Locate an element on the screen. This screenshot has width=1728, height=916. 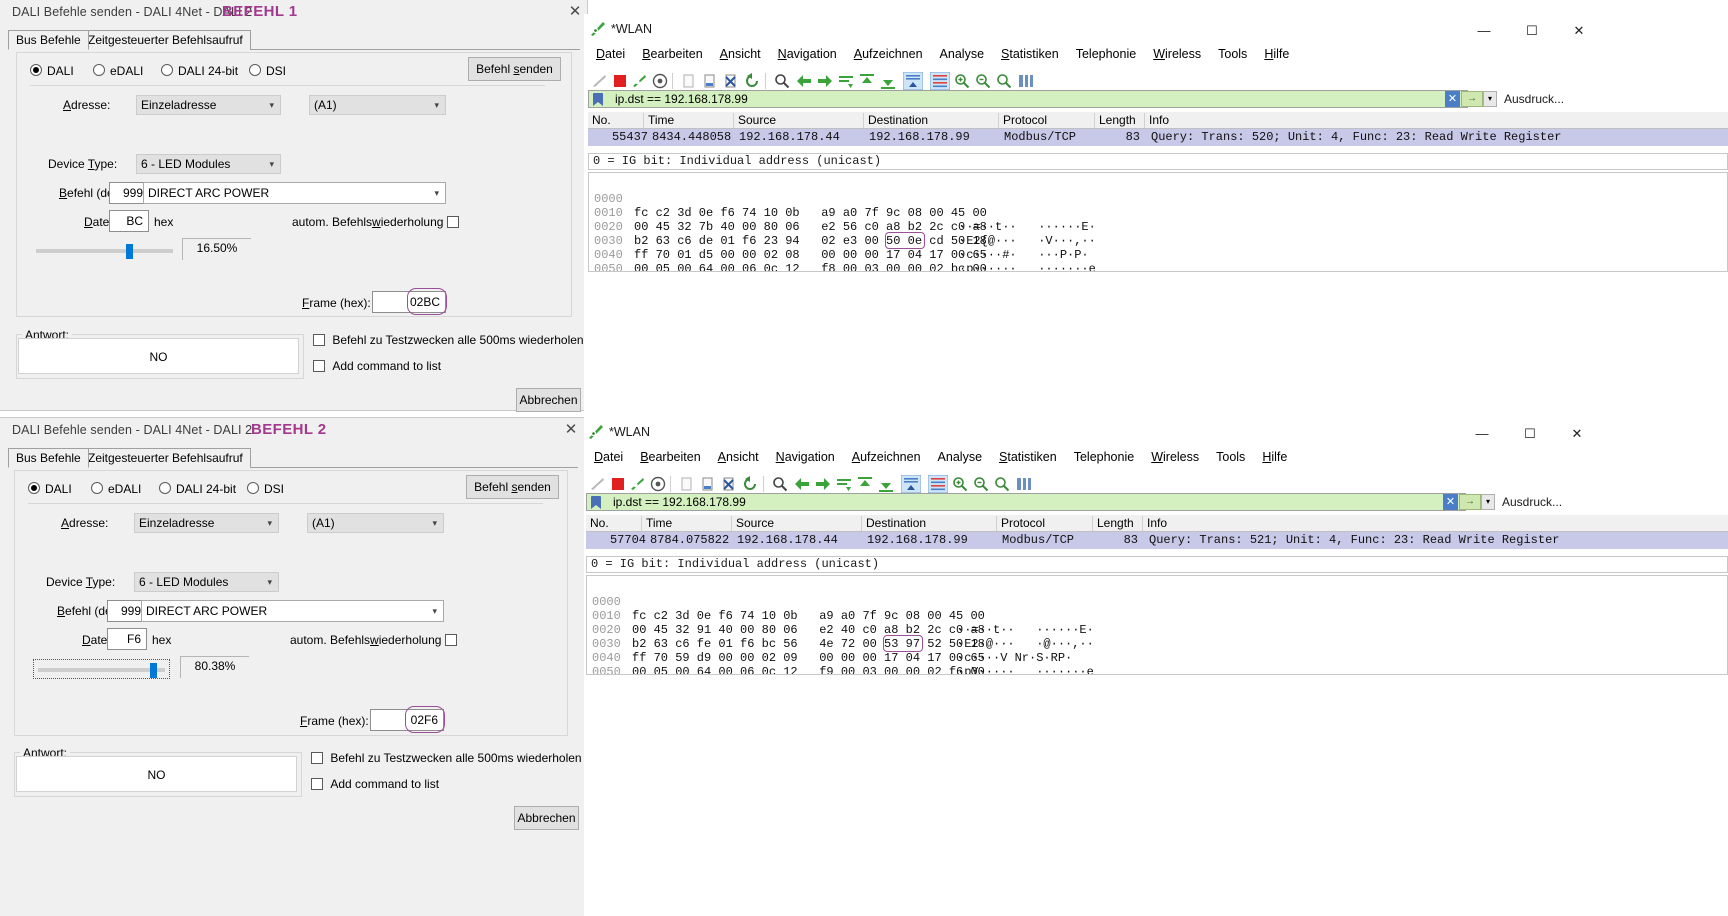
add-command-checkbox-1: Add command to list is located at coordinates (377, 366).